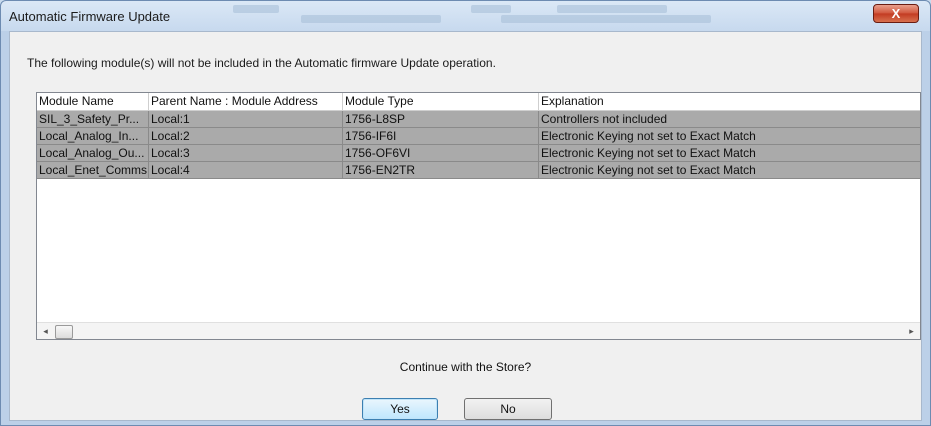 This screenshot has height=426, width=931. Describe the element at coordinates (478, 330) in the screenshot. I see `horizontal-scrollbar: ◂ ▸` at that location.